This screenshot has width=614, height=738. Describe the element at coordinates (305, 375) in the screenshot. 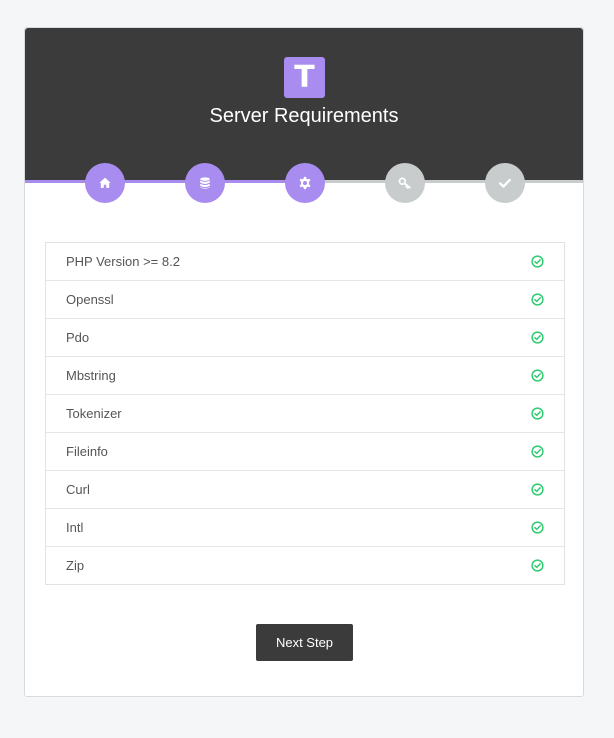

I see `requirement-row: Mbstring` at that location.